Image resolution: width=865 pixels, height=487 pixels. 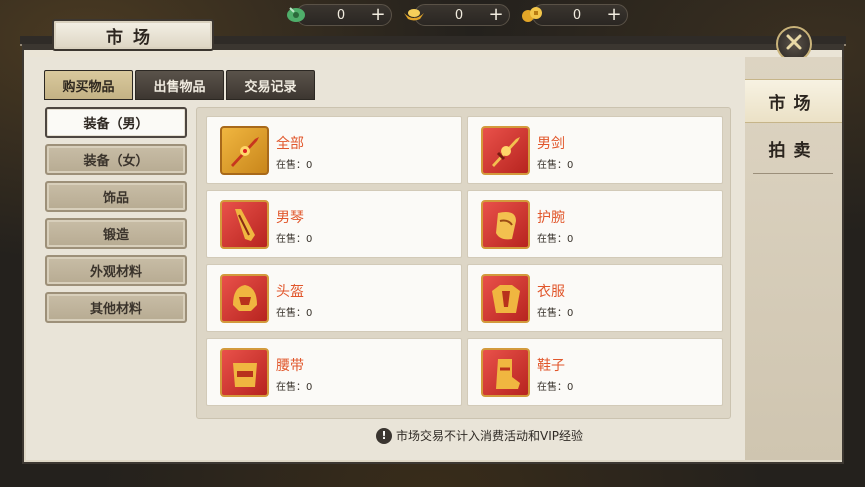 I want to click on side-tab-auction: 拍卖, so click(x=793, y=148).